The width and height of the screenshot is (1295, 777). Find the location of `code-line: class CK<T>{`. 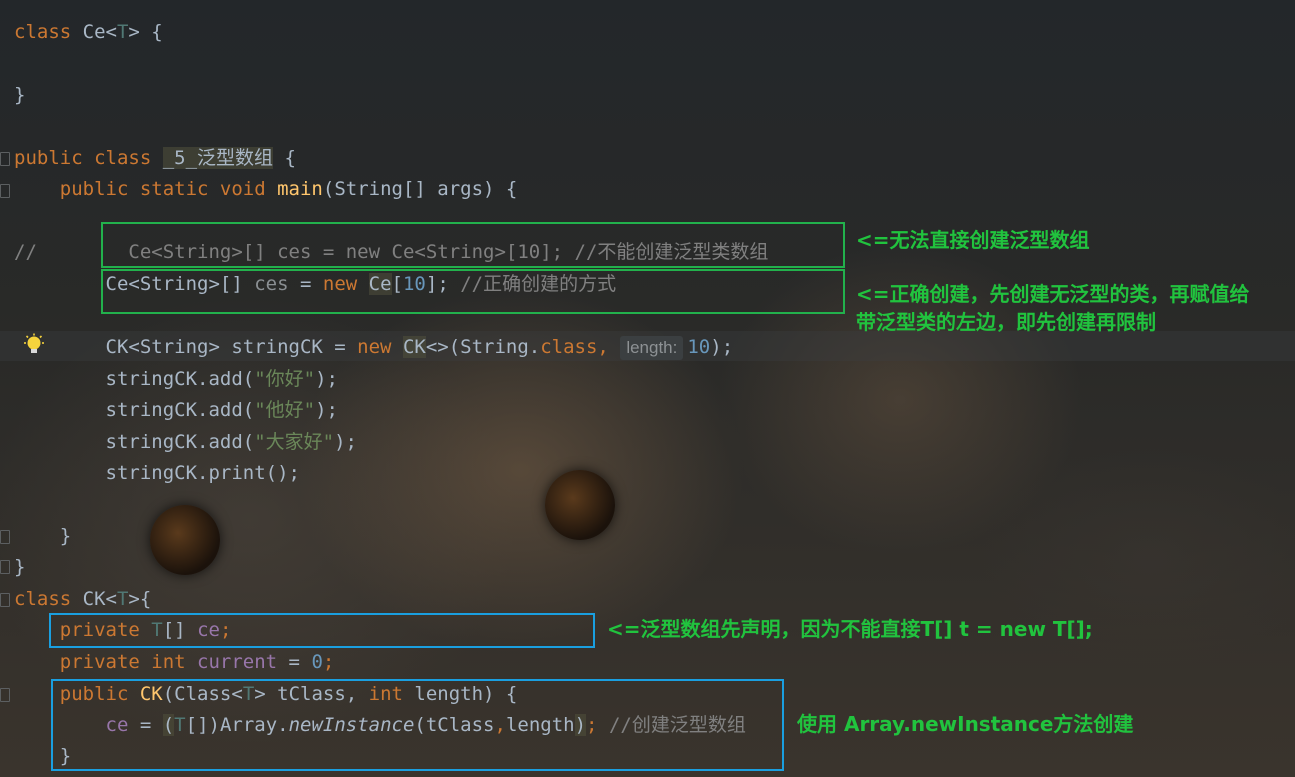

code-line: class CK<T>{ is located at coordinates (82, 599).